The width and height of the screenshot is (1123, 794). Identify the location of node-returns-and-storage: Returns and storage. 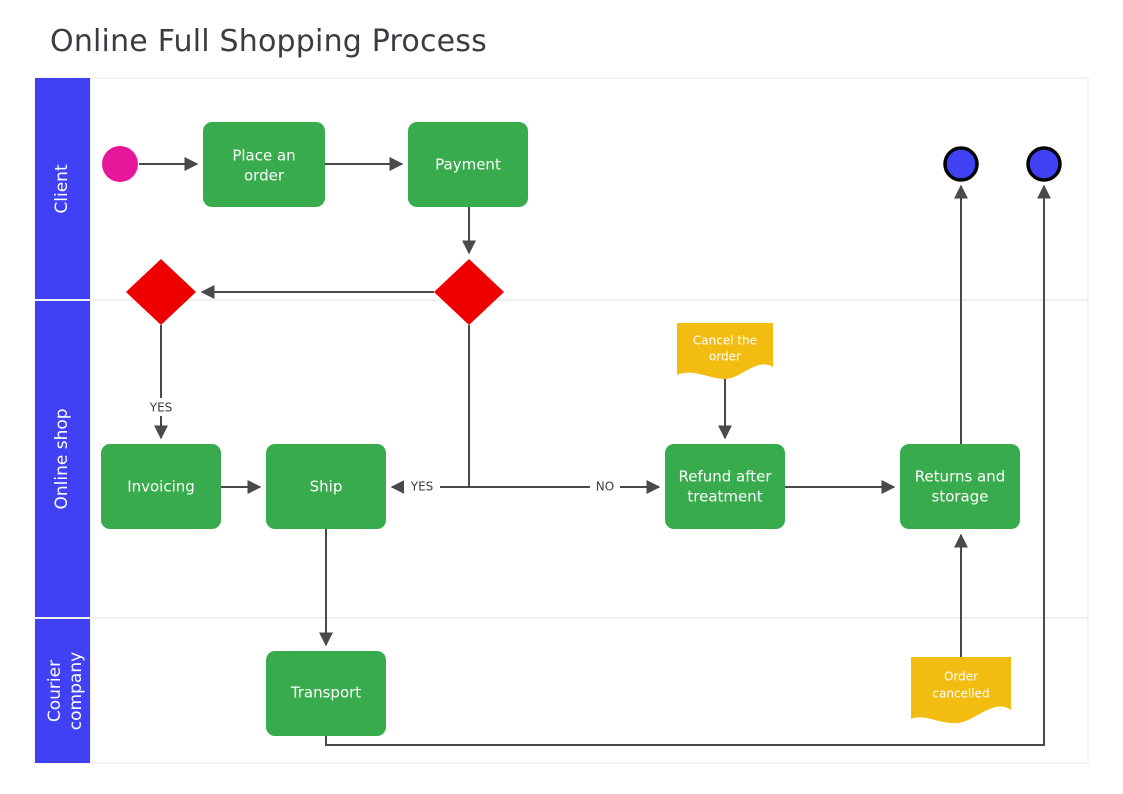
(960, 486).